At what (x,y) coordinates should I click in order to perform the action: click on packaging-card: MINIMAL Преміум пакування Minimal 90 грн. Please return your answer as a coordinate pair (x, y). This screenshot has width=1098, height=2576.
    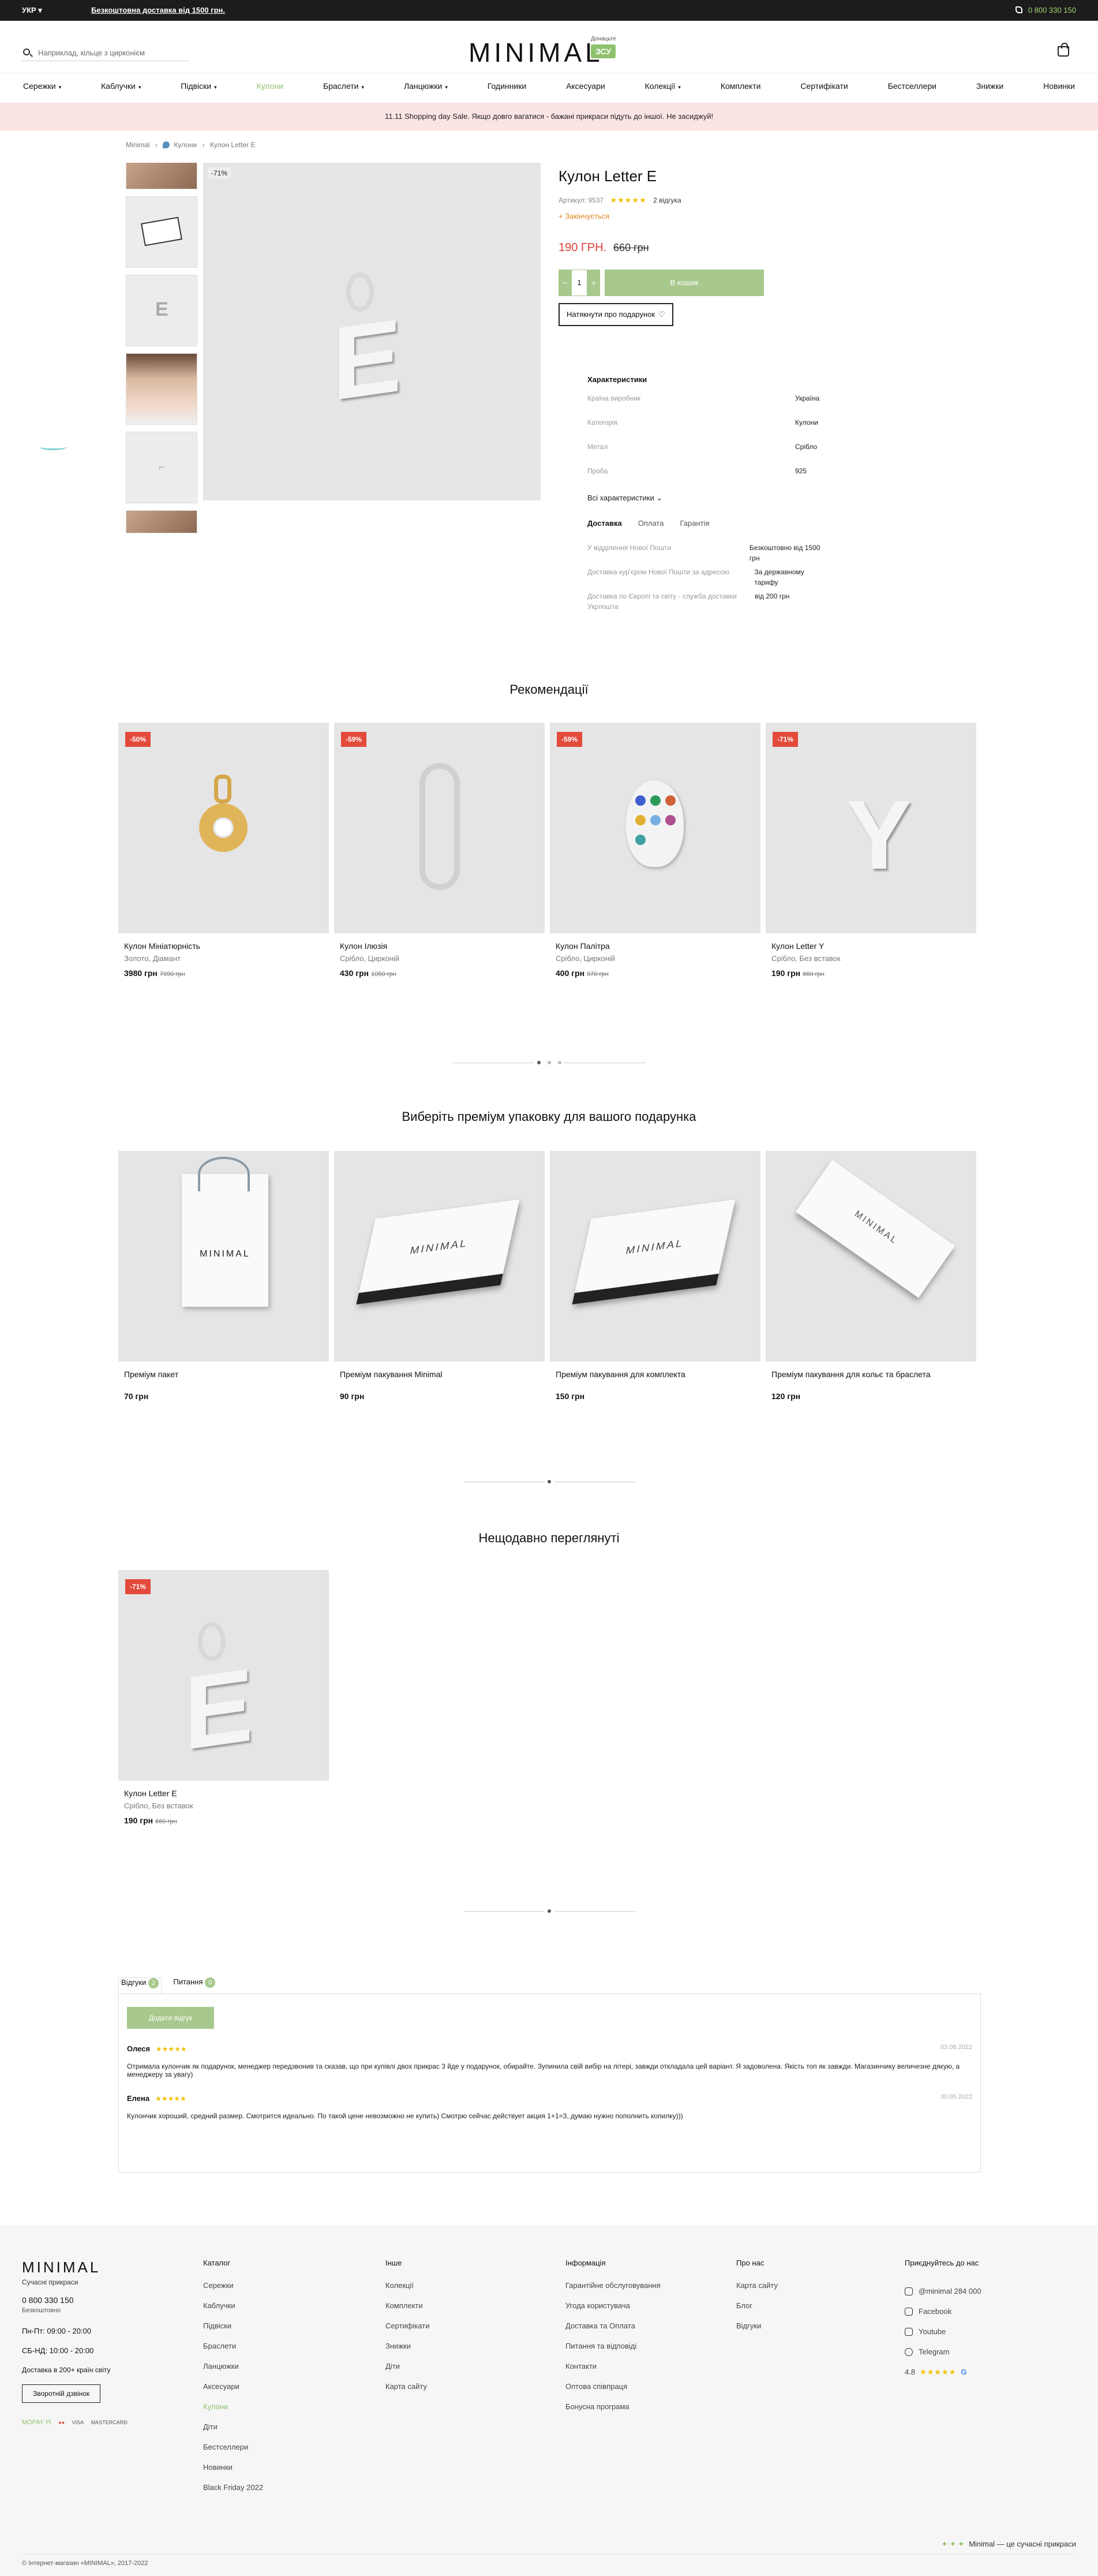
    Looking at the image, I should click on (439, 1276).